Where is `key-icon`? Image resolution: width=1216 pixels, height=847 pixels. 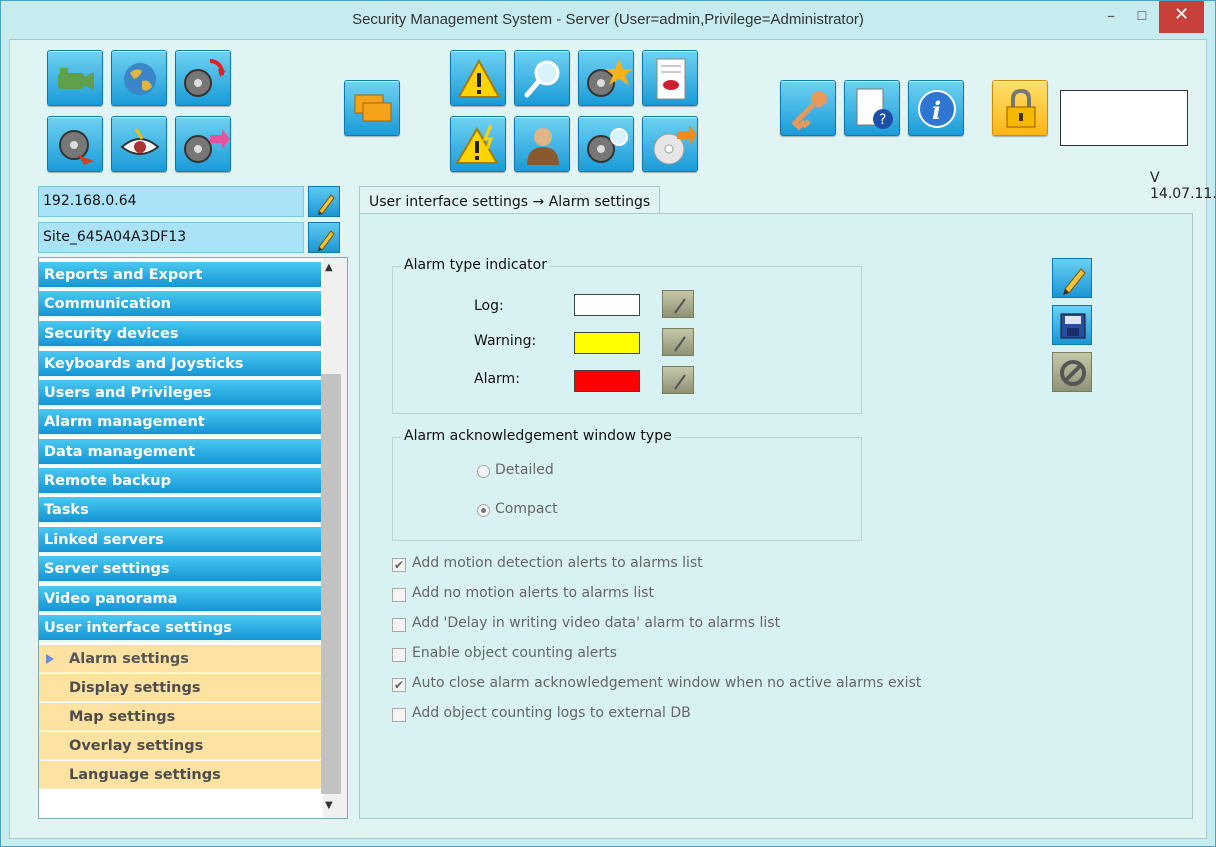
key-icon is located at coordinates (808, 108).